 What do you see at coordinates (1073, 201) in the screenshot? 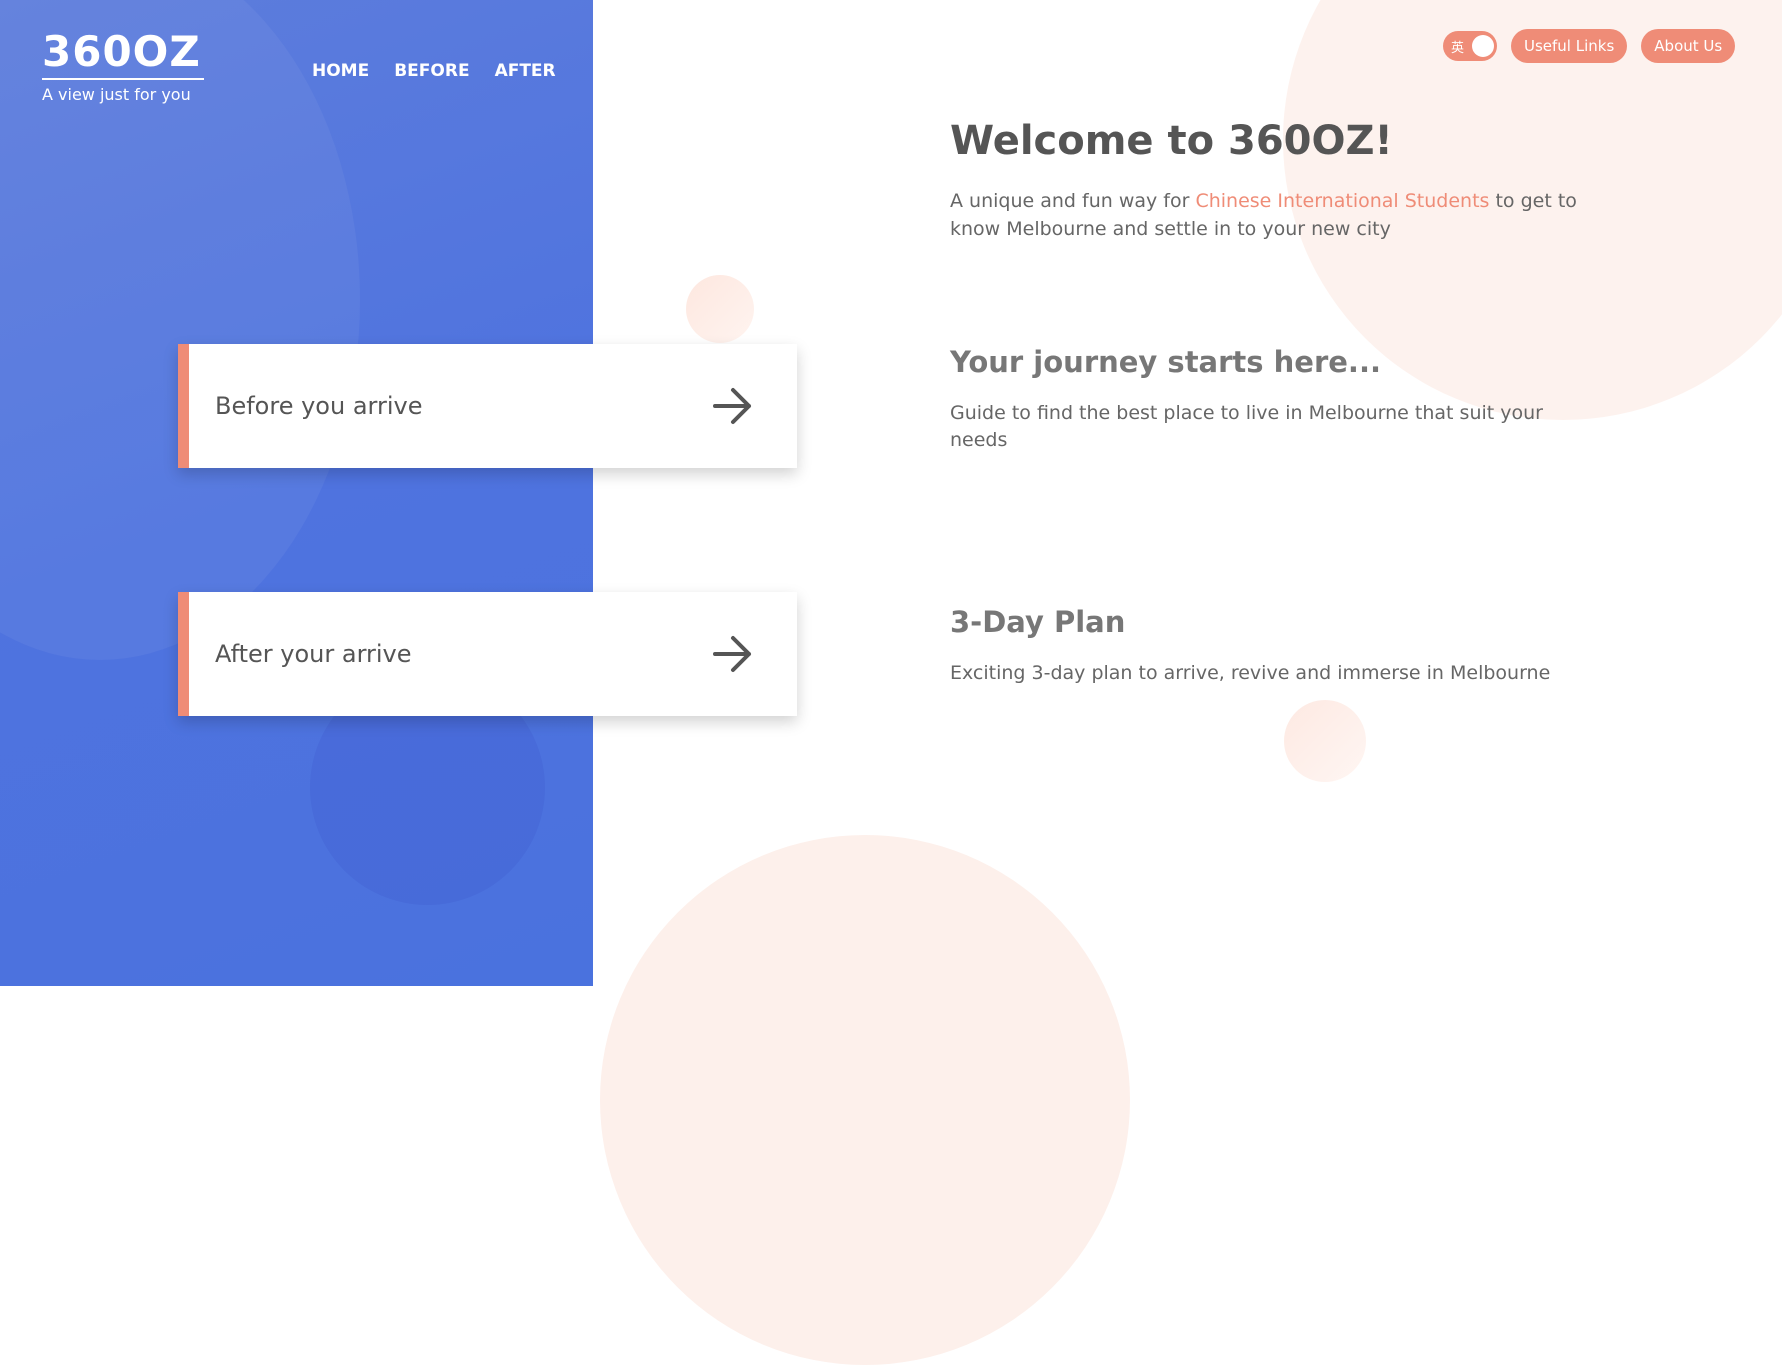
I see `welcome-desc-prefix: A unique and fun way for` at bounding box center [1073, 201].